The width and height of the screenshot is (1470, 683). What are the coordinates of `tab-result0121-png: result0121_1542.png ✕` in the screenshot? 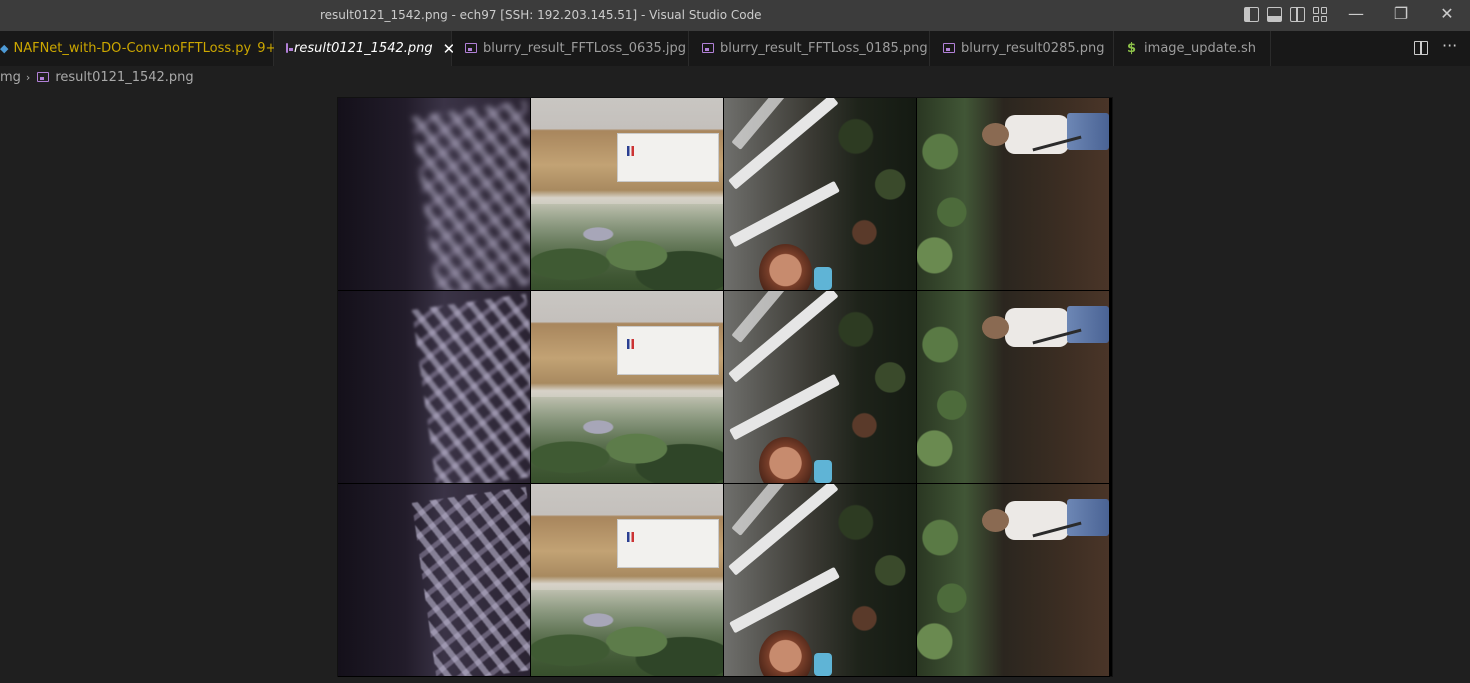 It's located at (364, 48).